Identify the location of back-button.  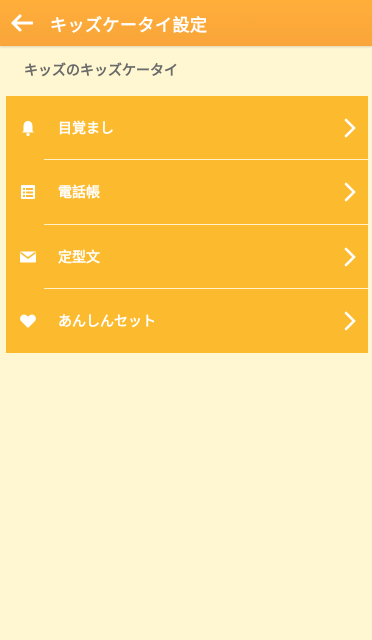
(22, 23).